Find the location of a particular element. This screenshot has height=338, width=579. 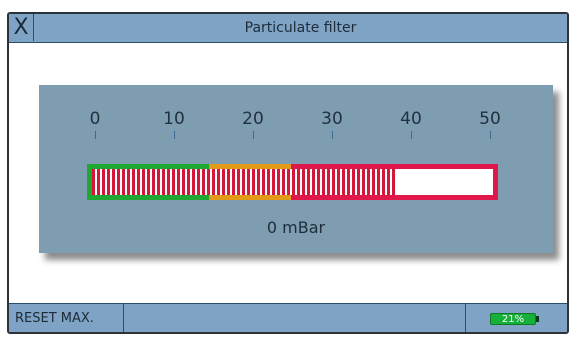

close-button: X is located at coordinates (21, 27).